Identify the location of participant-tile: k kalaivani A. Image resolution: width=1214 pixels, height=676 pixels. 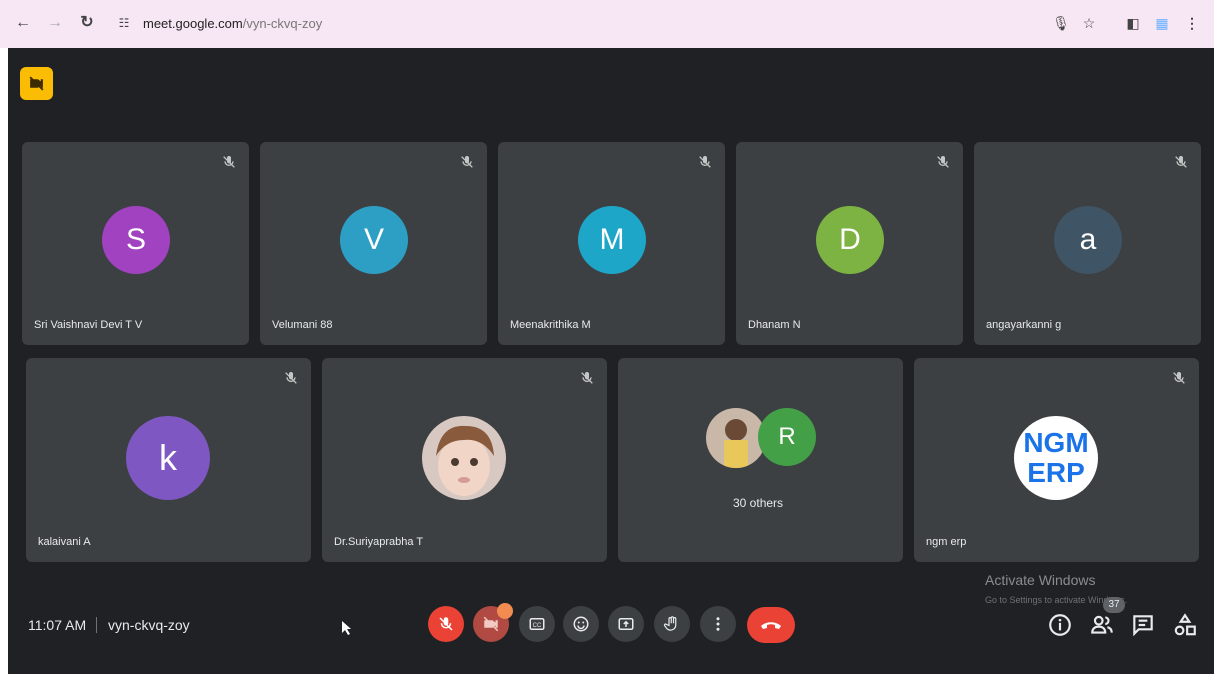
(168, 460).